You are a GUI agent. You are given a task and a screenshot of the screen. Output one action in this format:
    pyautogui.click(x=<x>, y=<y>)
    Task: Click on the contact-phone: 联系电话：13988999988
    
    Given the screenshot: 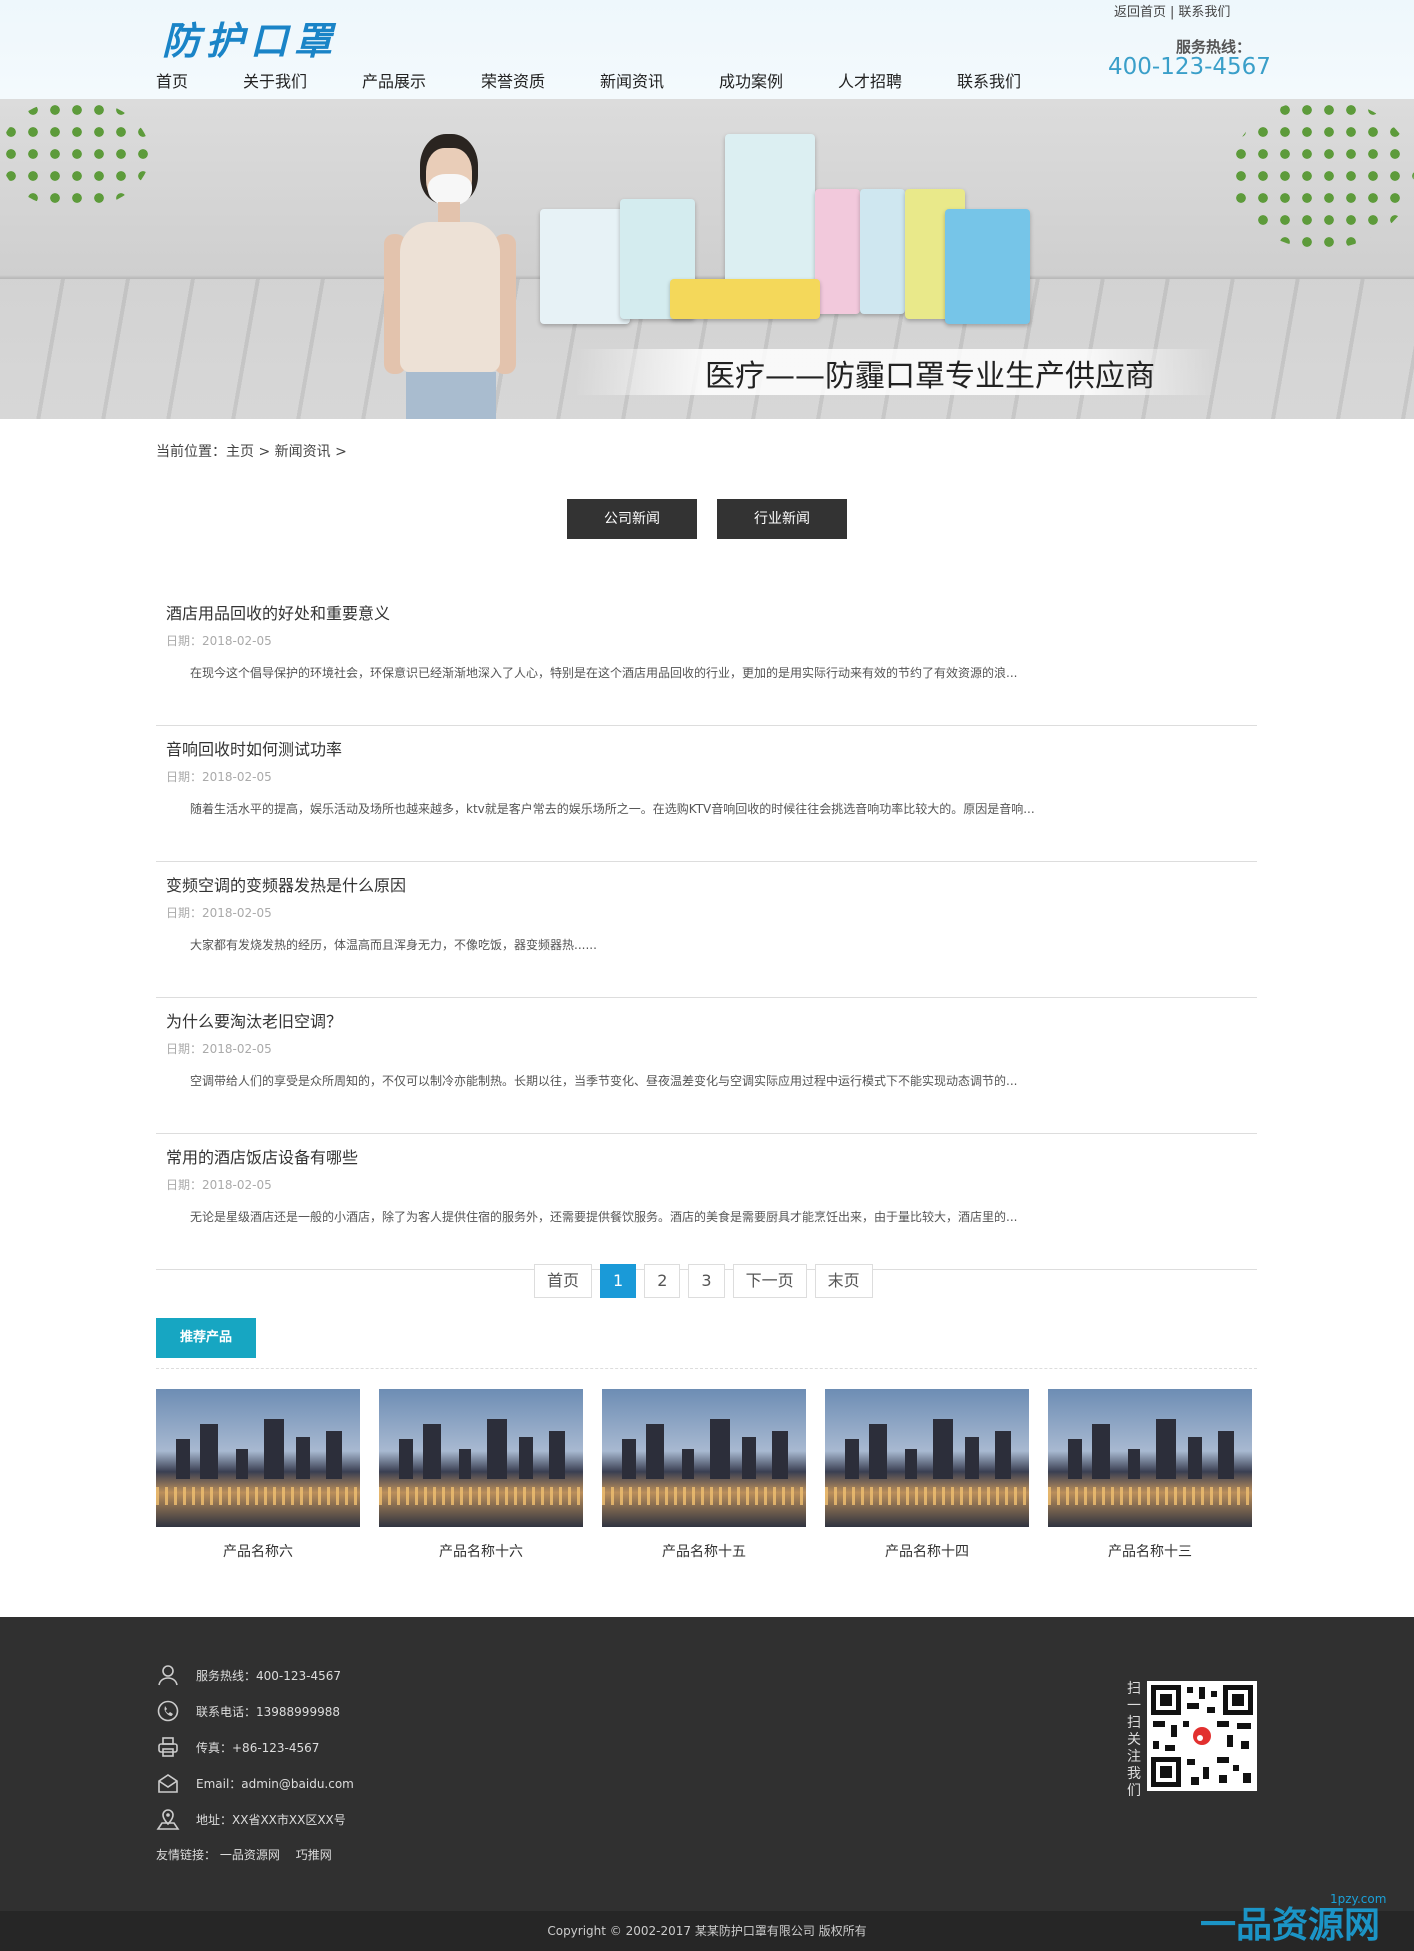 What is the action you would take?
    pyautogui.click(x=268, y=1711)
    